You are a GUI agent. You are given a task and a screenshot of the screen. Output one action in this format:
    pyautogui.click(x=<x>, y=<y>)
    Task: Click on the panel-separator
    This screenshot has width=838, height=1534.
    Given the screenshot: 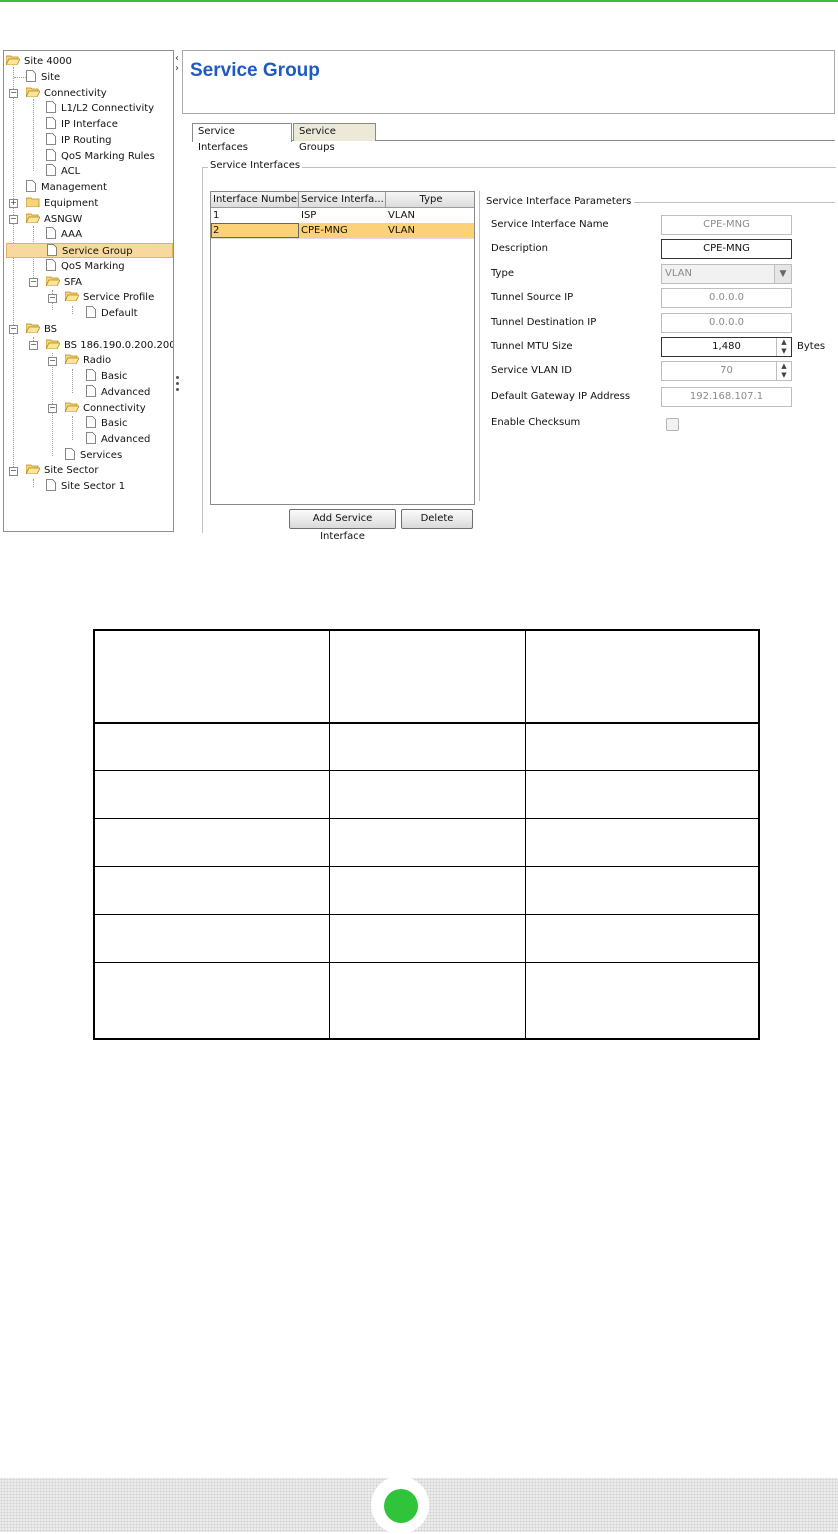 What is the action you would take?
    pyautogui.click(x=479, y=346)
    